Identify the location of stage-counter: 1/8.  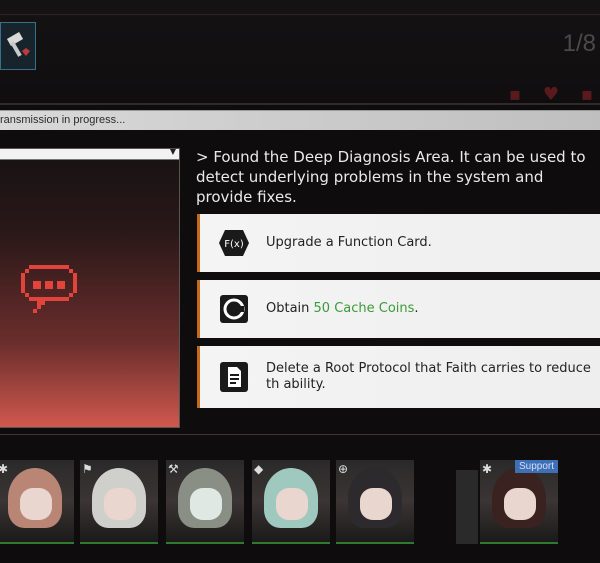
(579, 43).